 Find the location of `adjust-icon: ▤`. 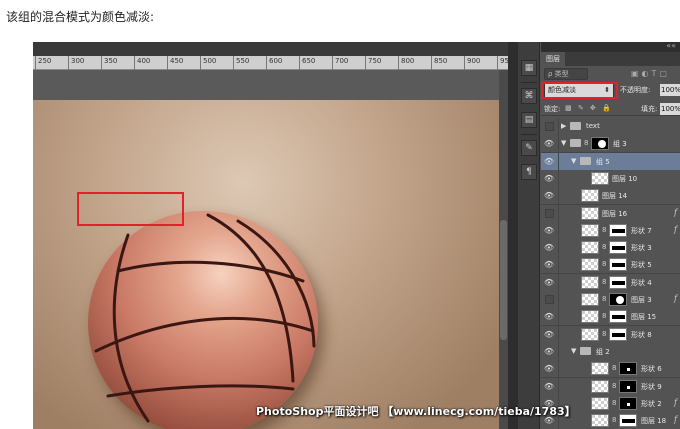

adjust-icon: ▤ is located at coordinates (529, 120).